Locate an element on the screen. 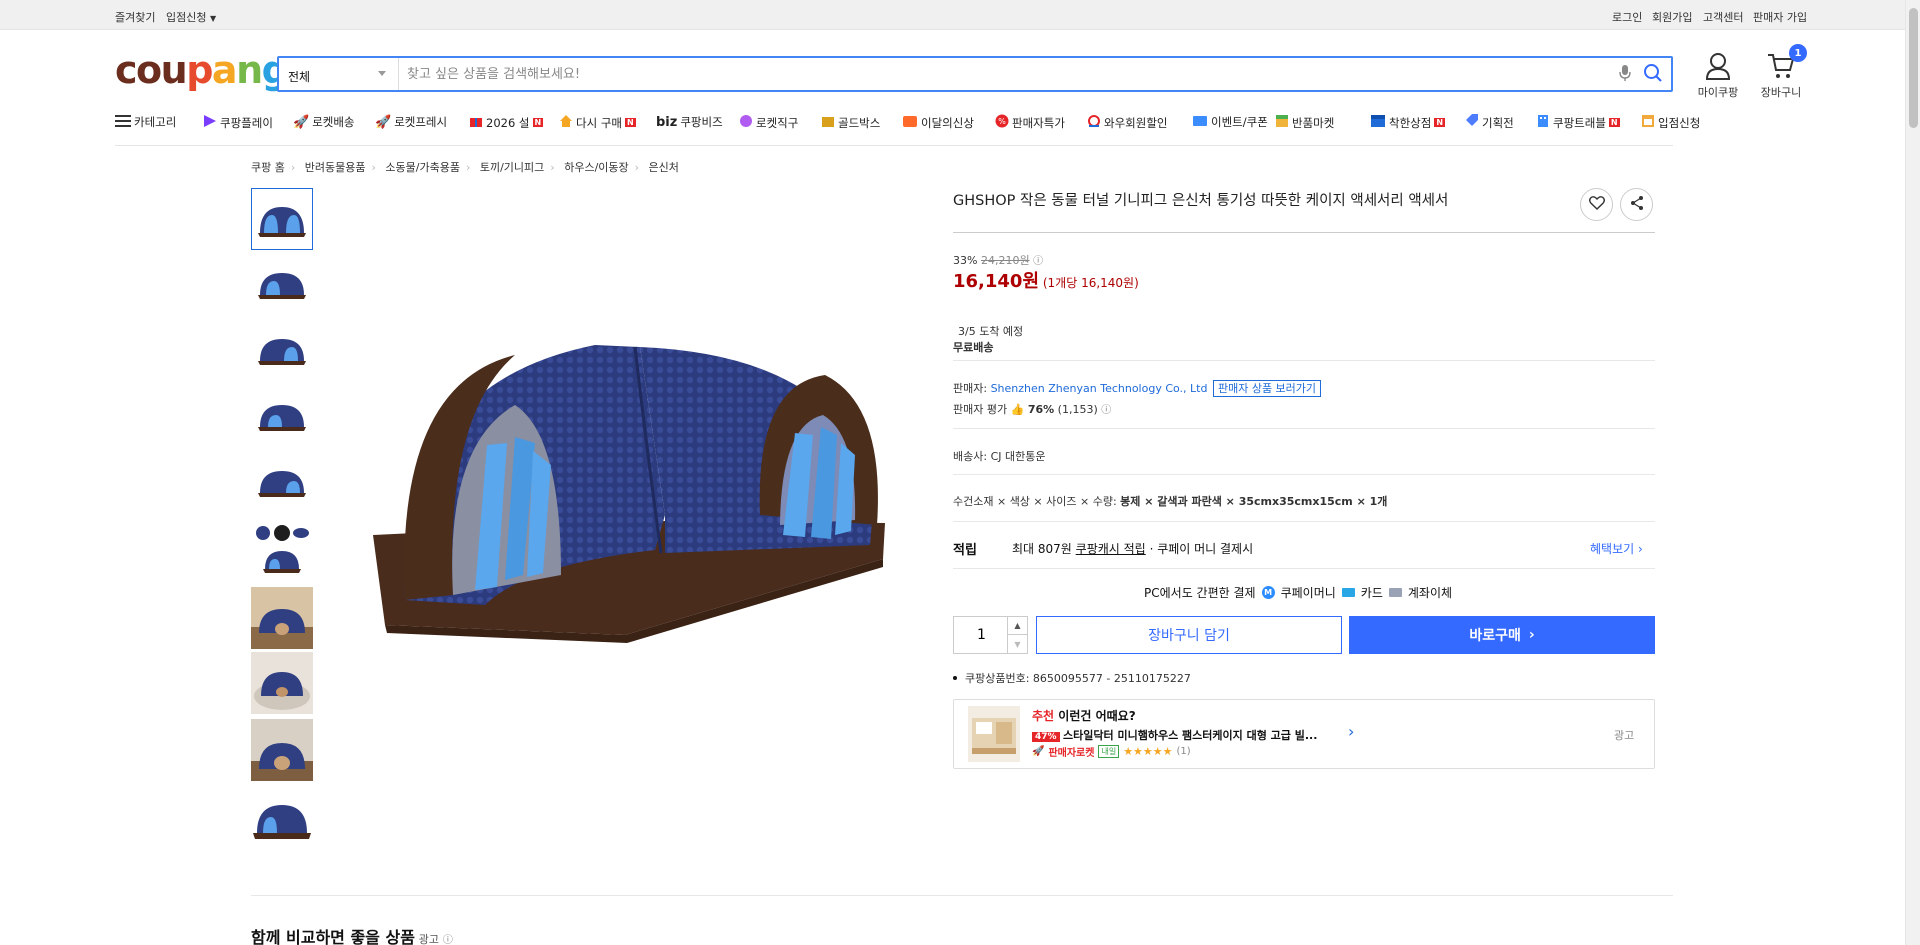  cart-label: 장바구니 is located at coordinates (1781, 92).